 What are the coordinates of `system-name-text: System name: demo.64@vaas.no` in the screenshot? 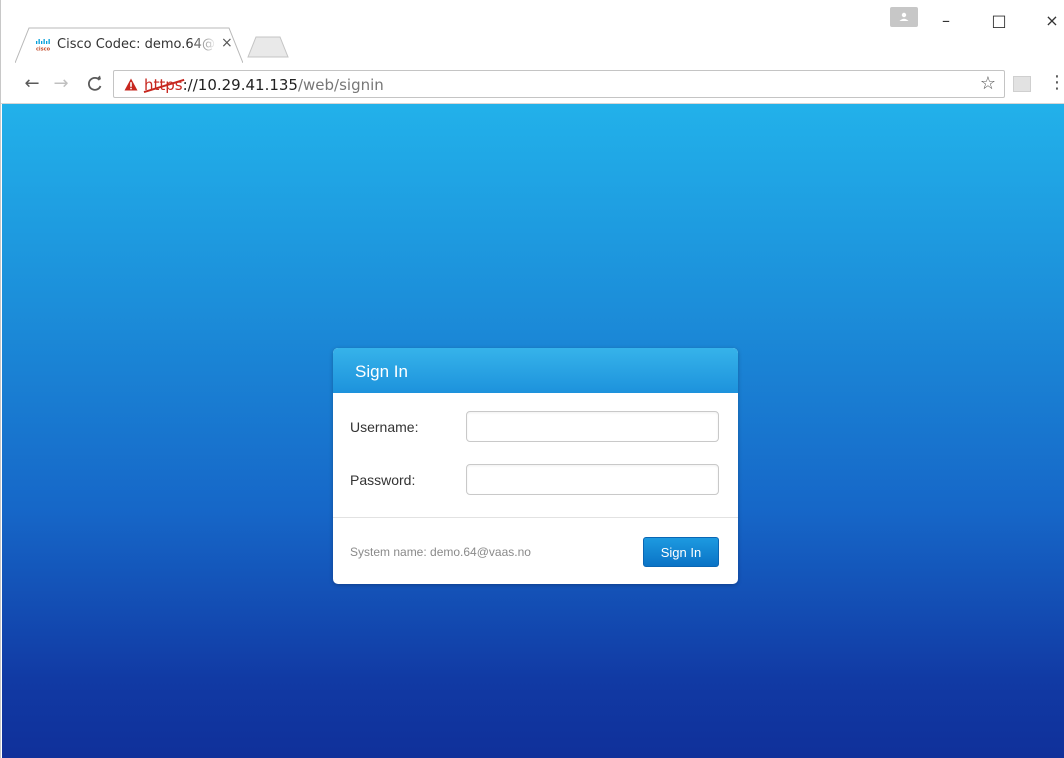 It's located at (440, 552).